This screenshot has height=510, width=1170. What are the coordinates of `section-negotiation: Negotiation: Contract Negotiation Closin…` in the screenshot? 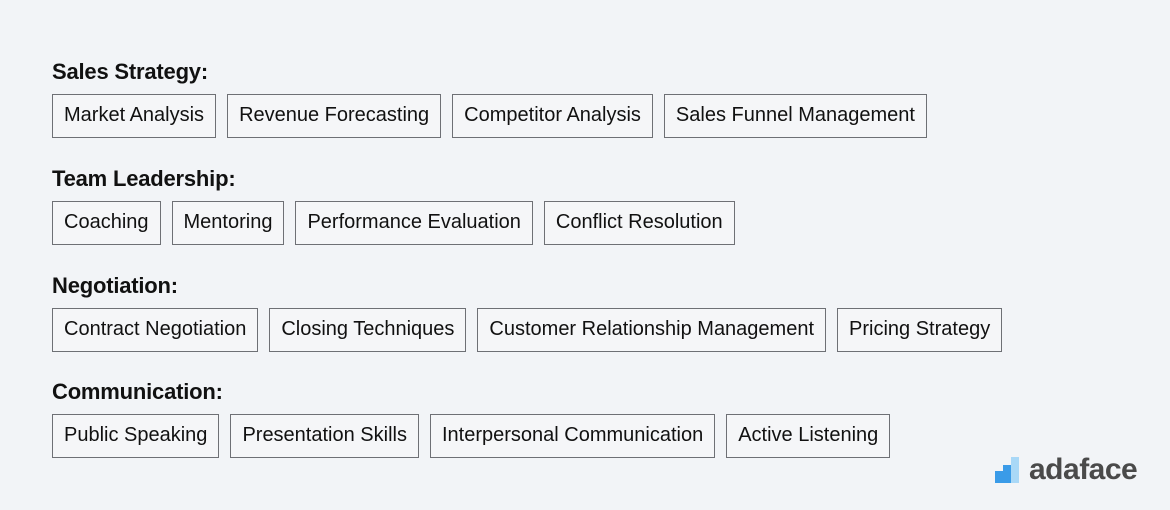 It's located at (527, 312).